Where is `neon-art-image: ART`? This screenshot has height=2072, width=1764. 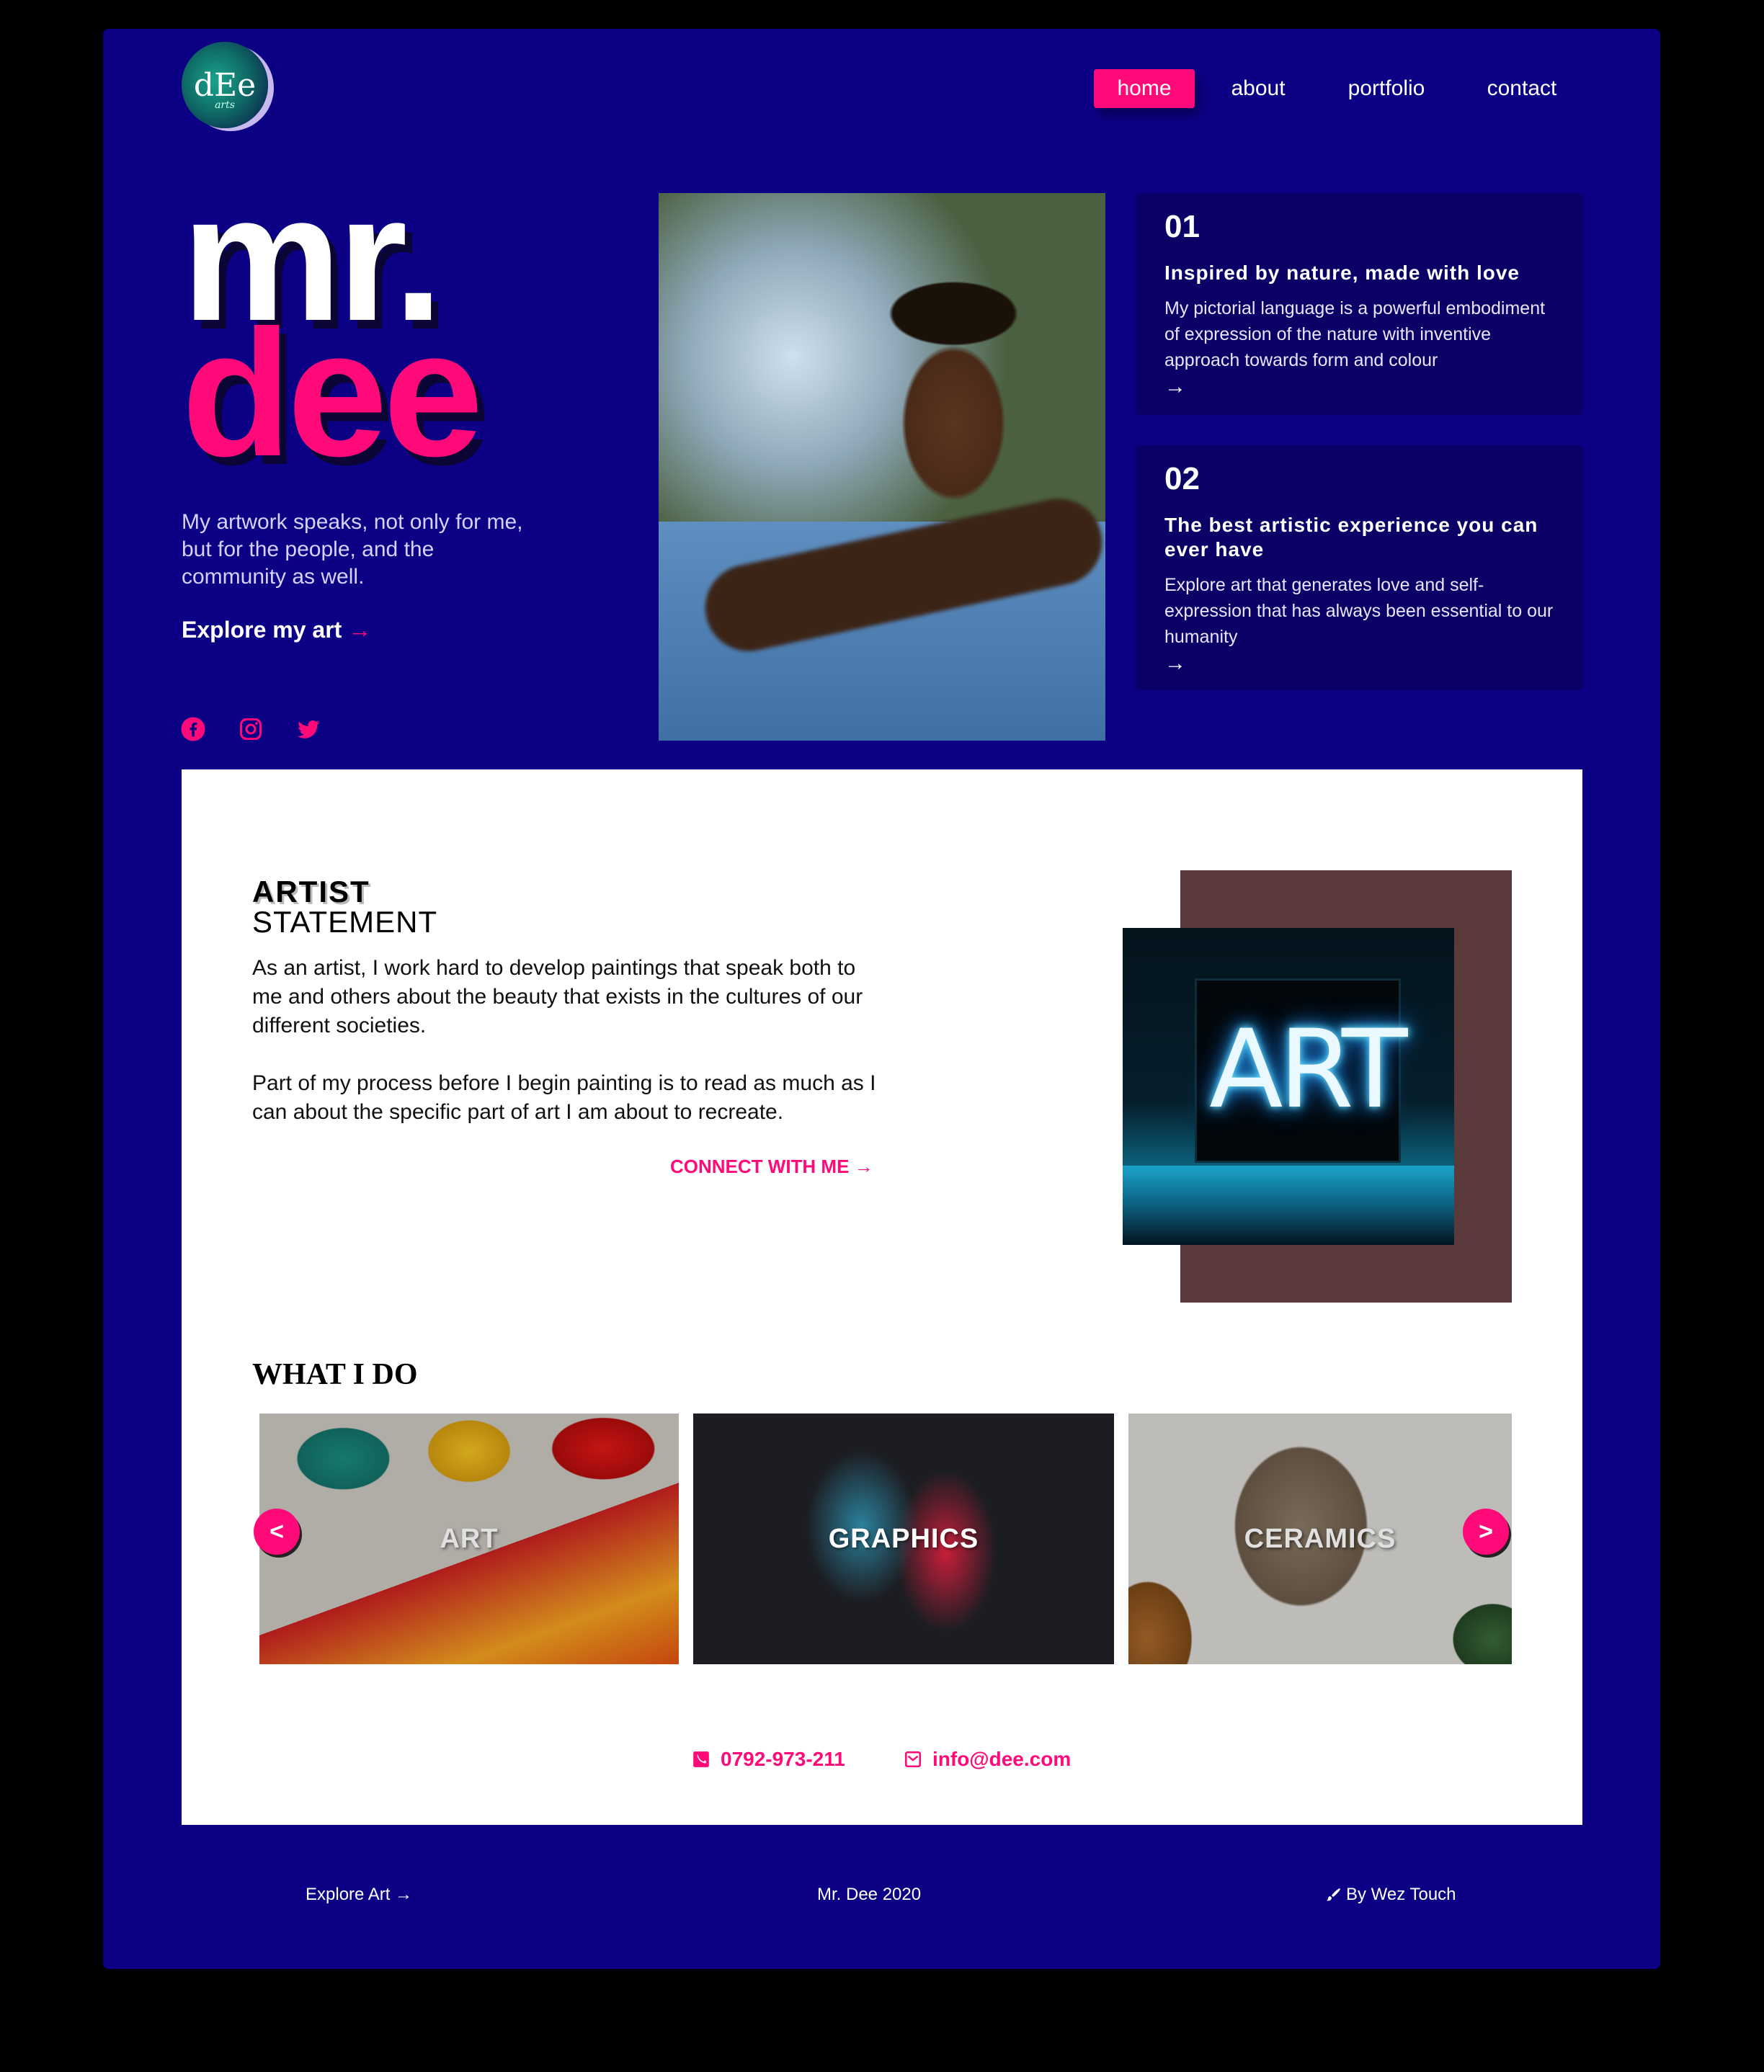
neon-art-image: ART is located at coordinates (1288, 1086).